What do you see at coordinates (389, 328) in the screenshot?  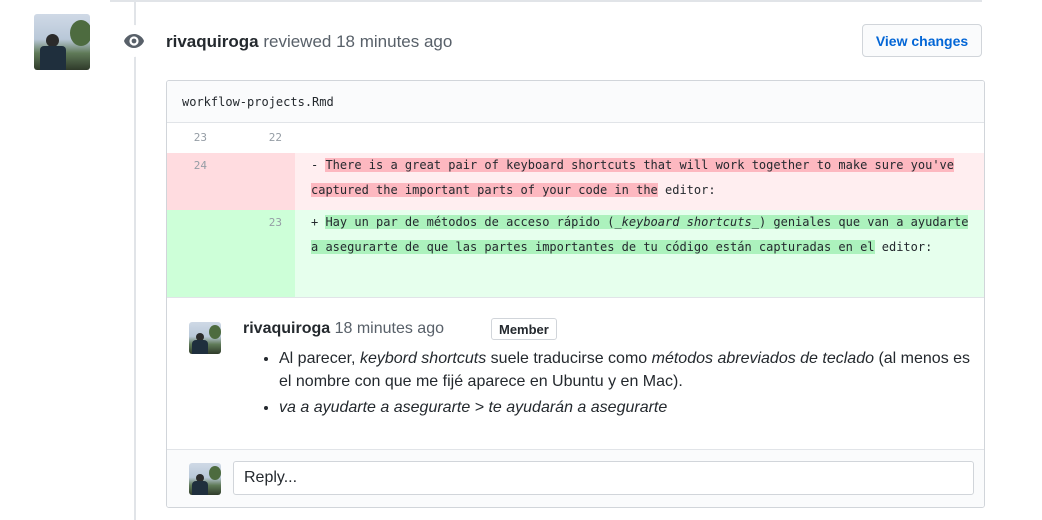 I see `comment-timestamp: 18 minutes ago` at bounding box center [389, 328].